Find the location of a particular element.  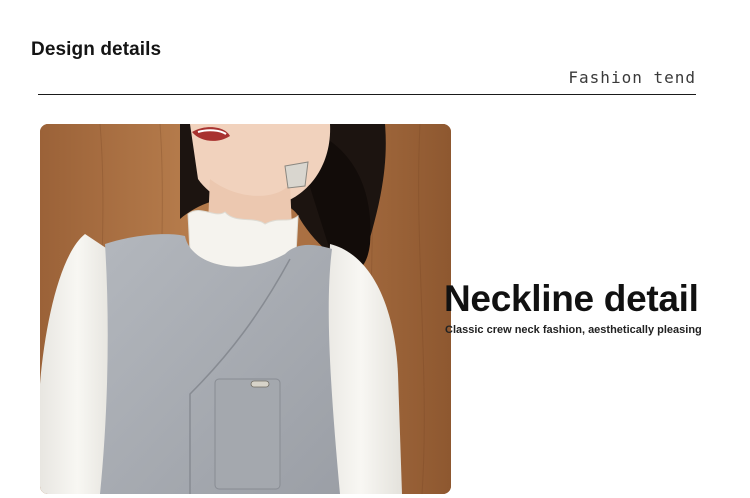

section-title: Design details is located at coordinates (96, 49).